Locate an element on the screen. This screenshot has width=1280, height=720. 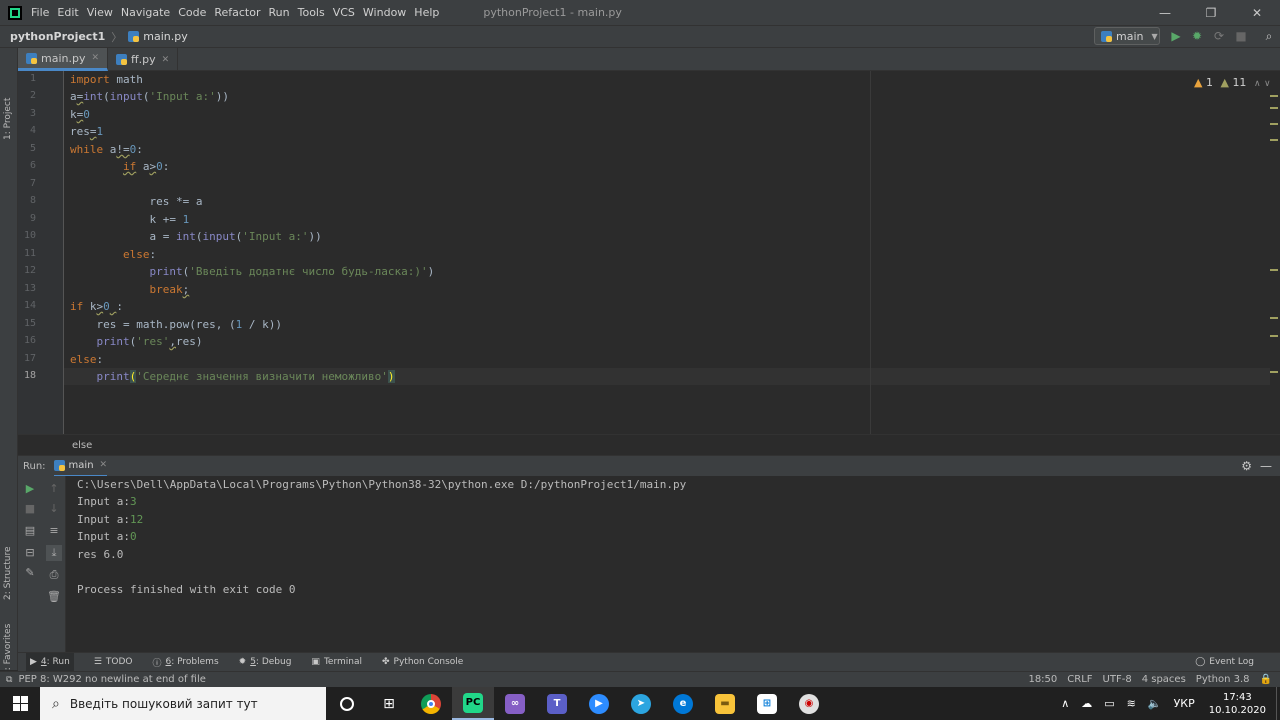
status-message: PEP 8: W292 no newline at end of file is located at coordinates (111, 679).